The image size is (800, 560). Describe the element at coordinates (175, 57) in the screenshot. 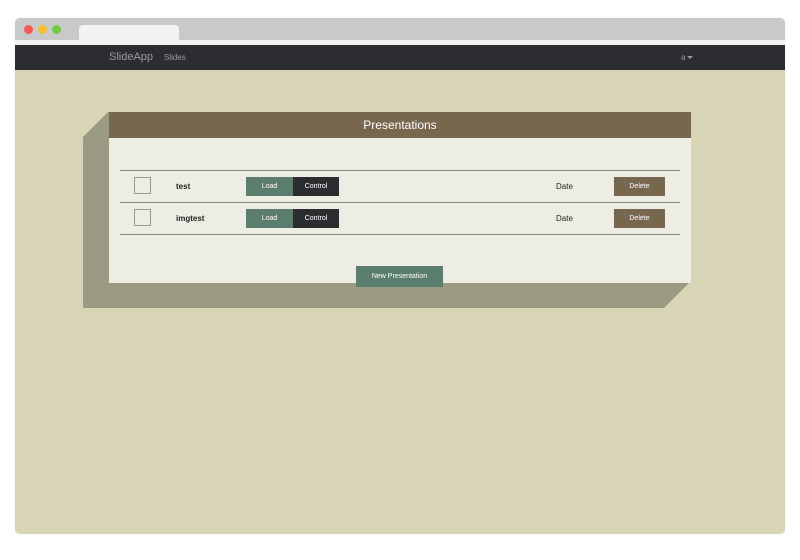

I see `nav-link-slides: Slides` at that location.